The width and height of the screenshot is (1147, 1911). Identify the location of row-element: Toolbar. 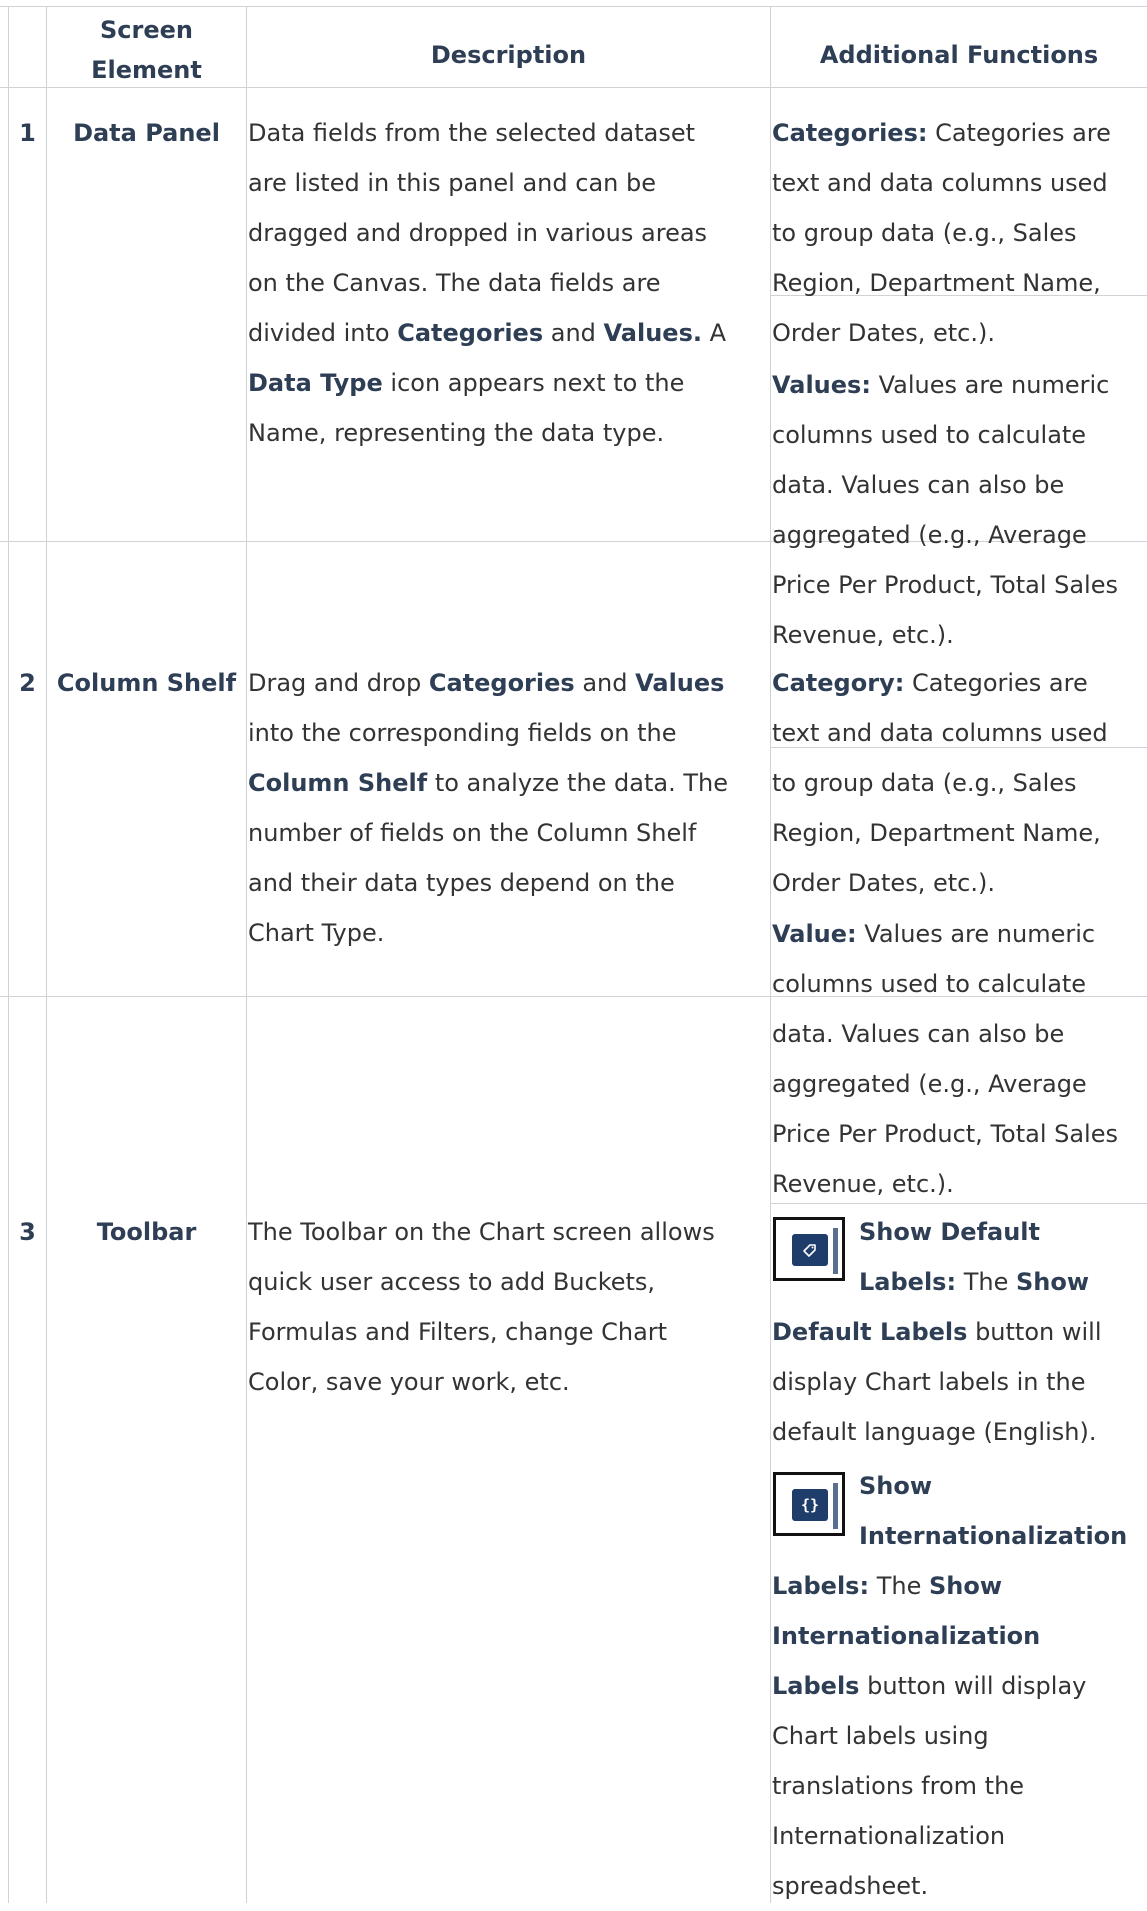
(146, 1232).